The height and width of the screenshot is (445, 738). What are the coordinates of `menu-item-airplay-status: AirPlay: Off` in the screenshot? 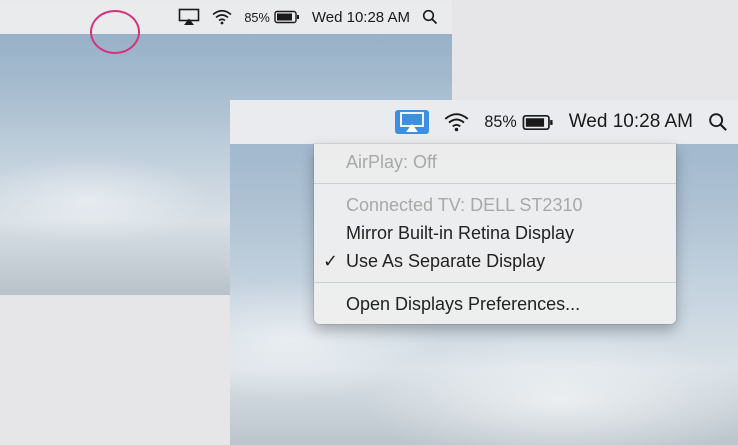 It's located at (391, 162).